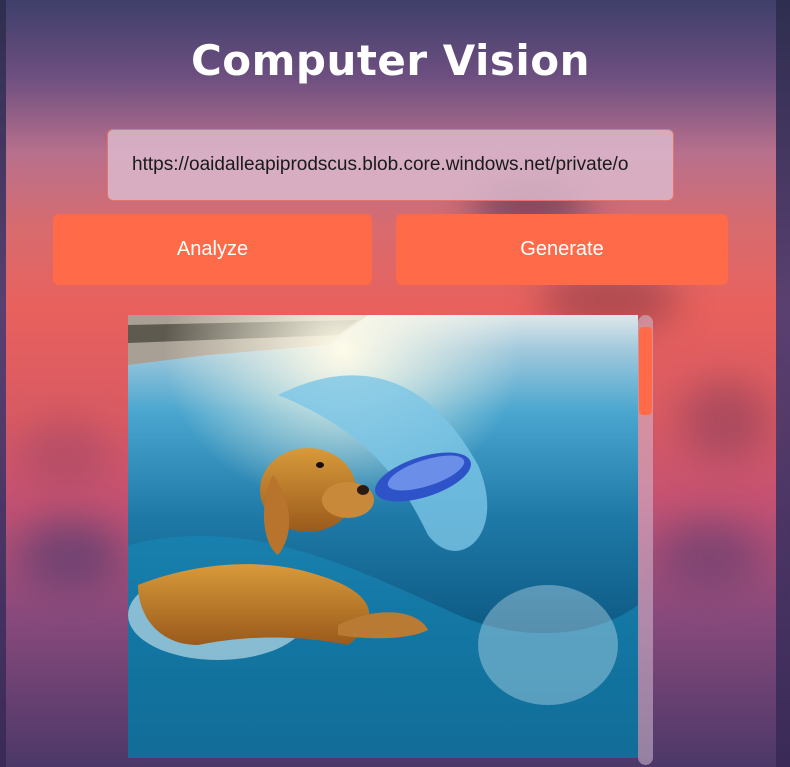 The height and width of the screenshot is (767, 790). I want to click on page-title: Computer Vision, so click(390, 60).